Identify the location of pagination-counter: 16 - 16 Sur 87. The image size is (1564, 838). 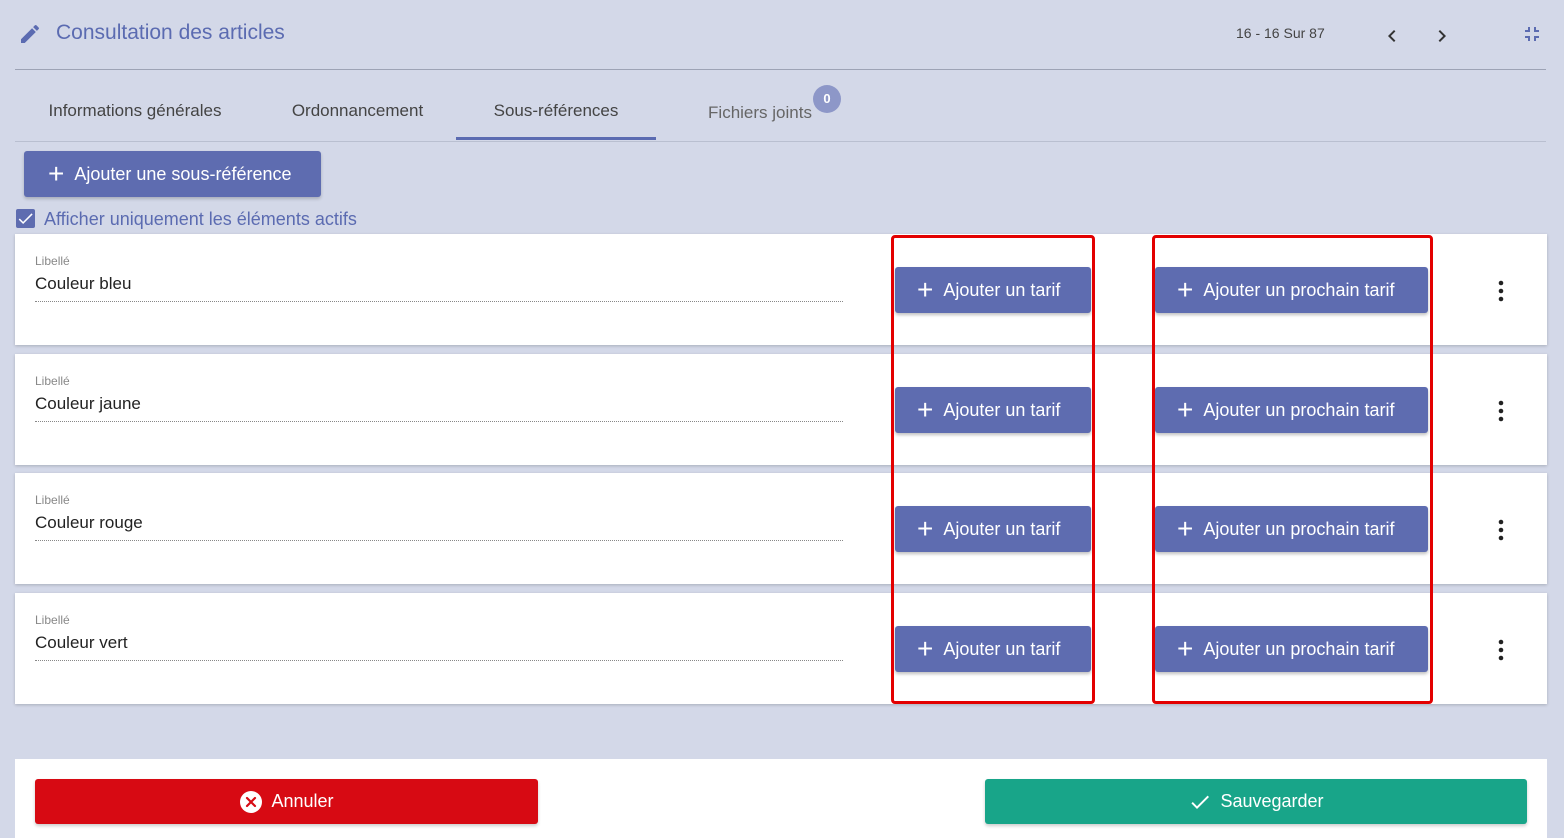
(1280, 33).